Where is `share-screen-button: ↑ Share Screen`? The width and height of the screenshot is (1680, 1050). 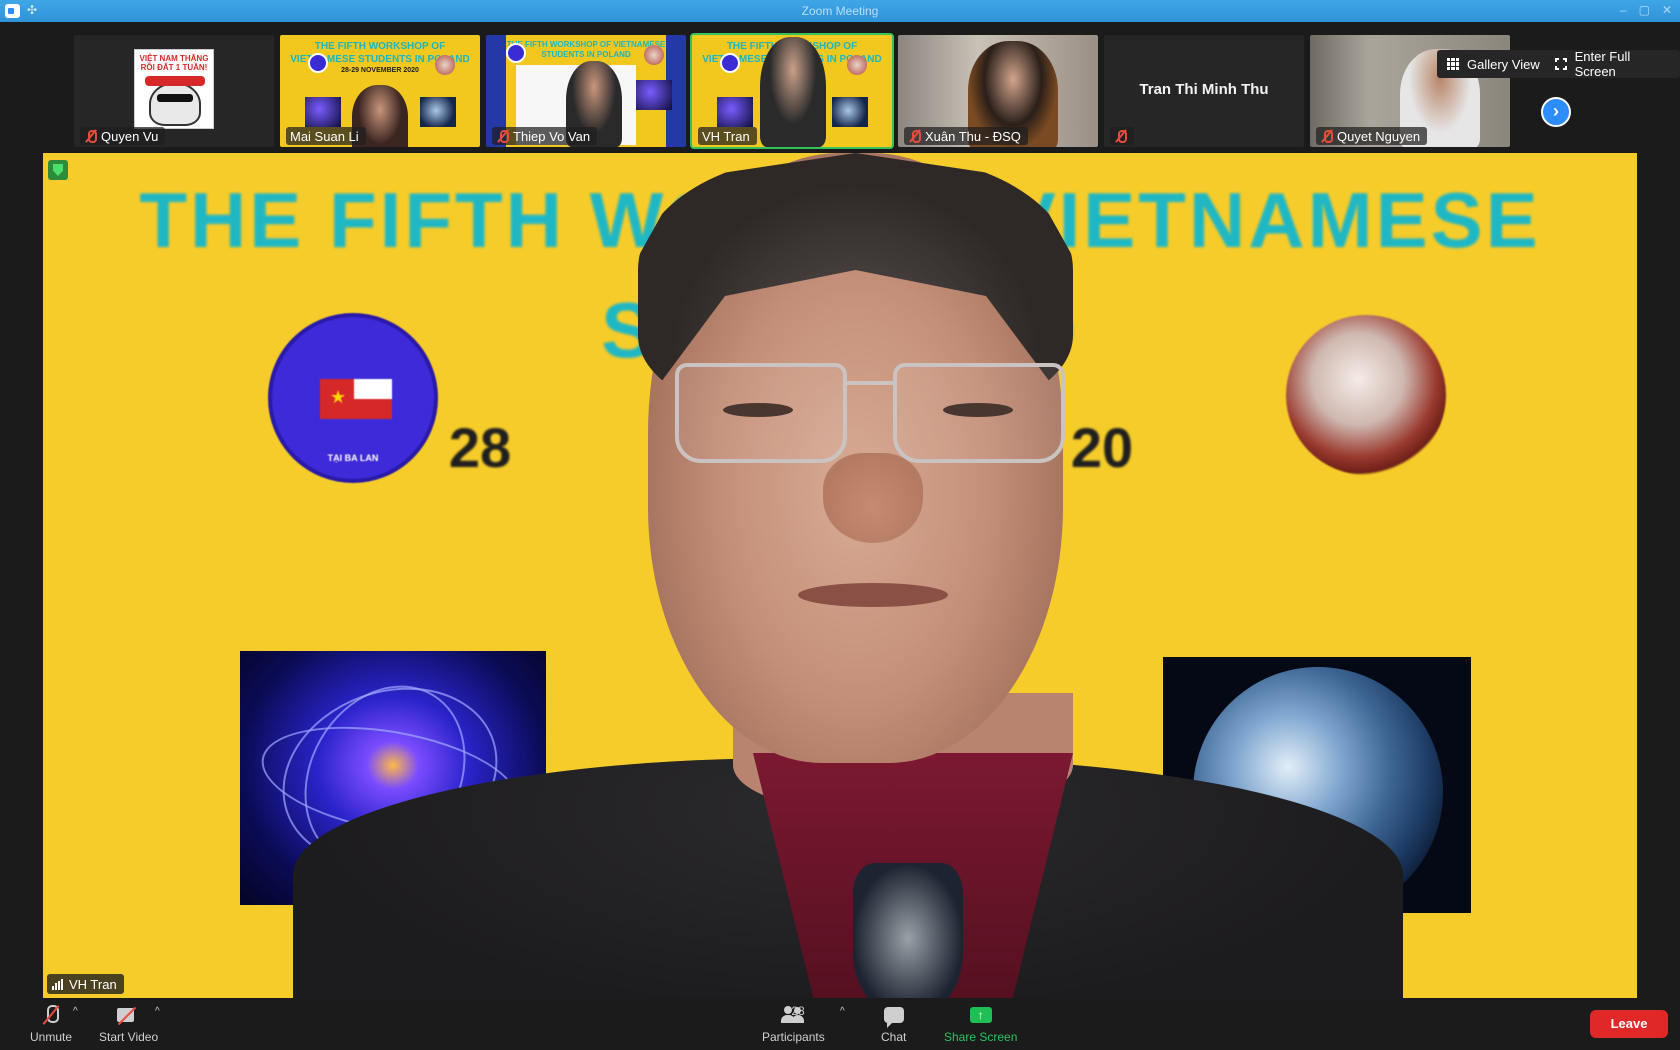 share-screen-button: ↑ Share Screen is located at coordinates (980, 1023).